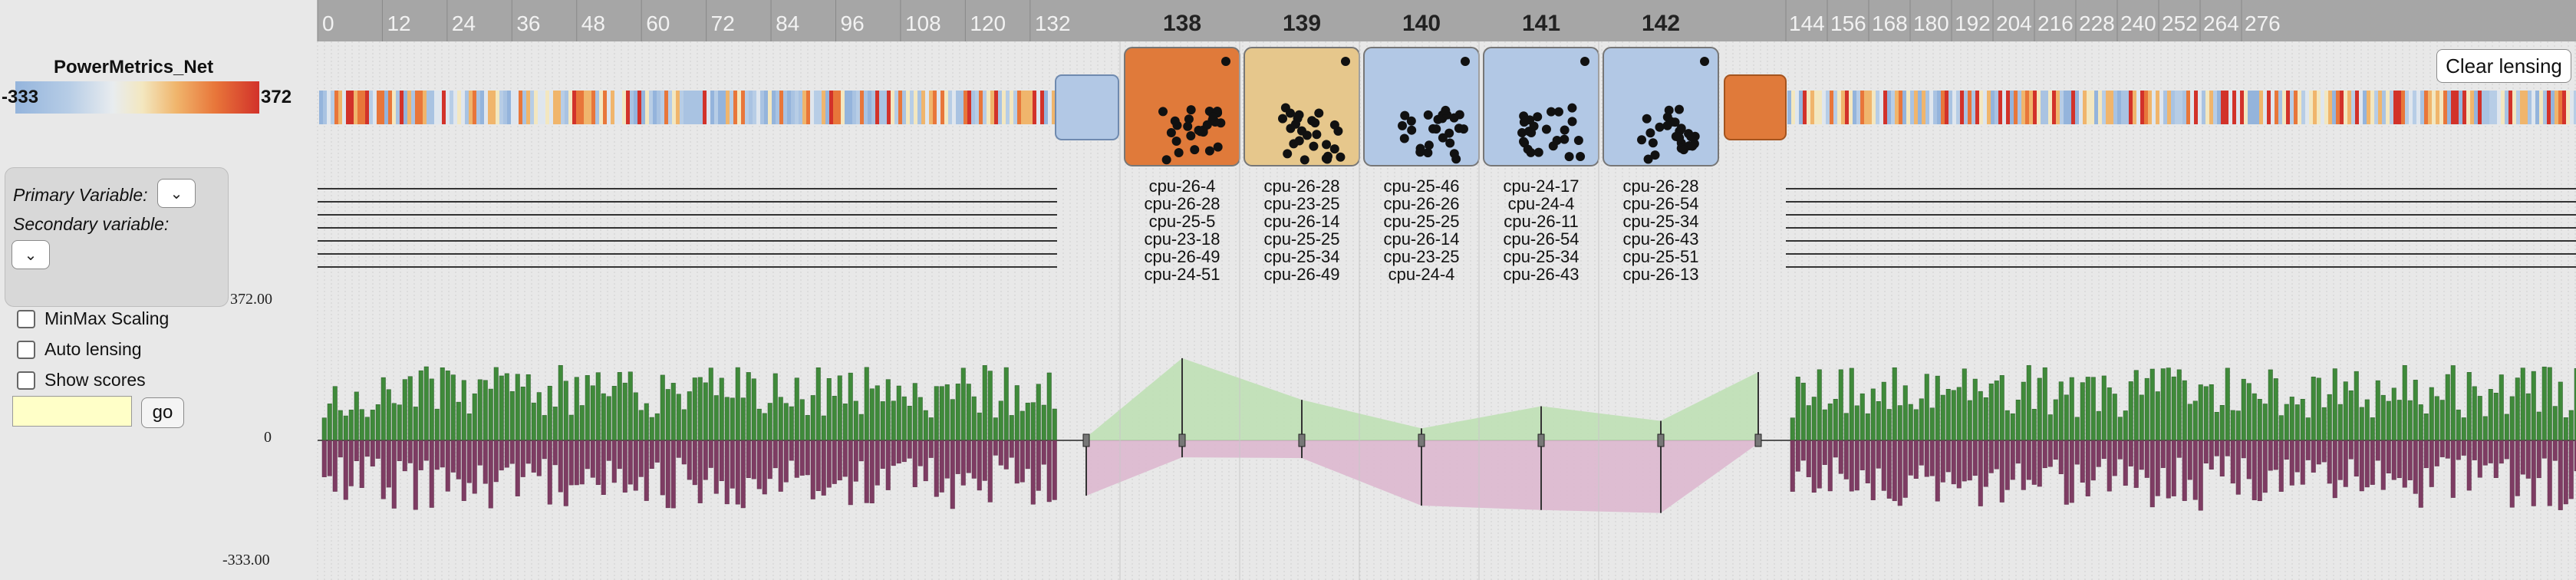  Describe the element at coordinates (853, 23) in the screenshot. I see `x-tick-label: 96` at that location.